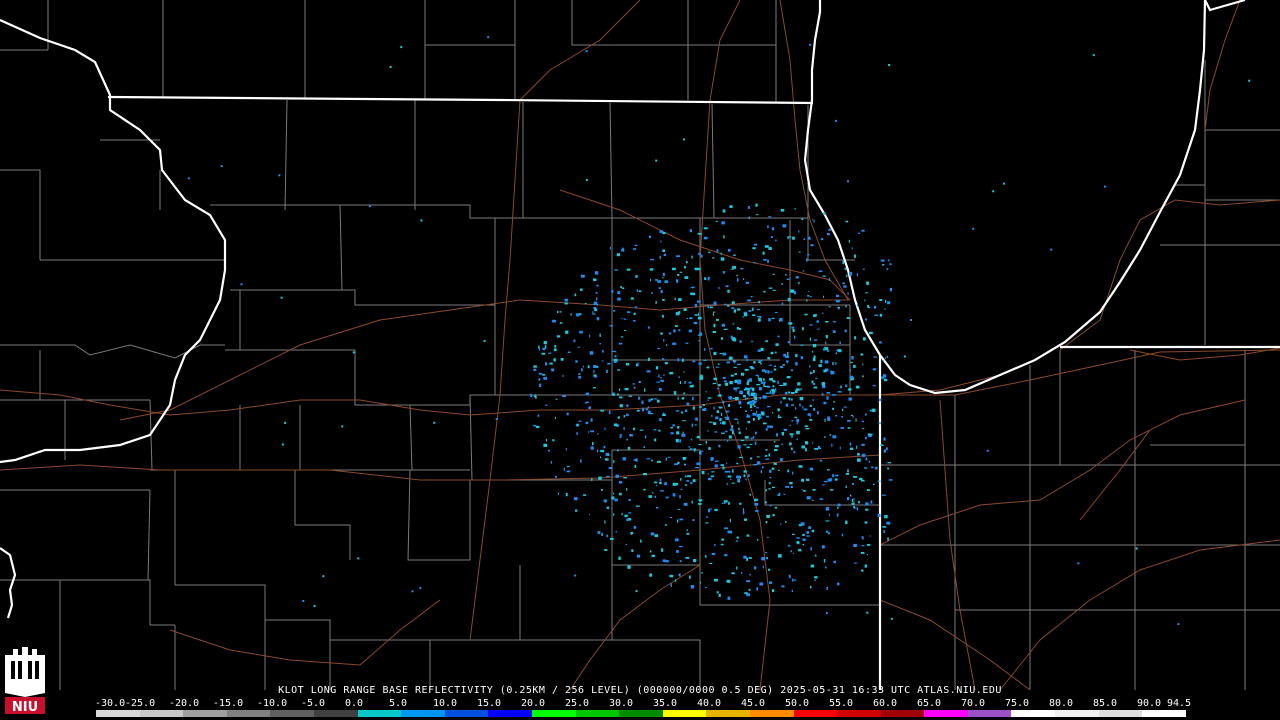 This screenshot has height=720, width=1280. Describe the element at coordinates (841, 703) in the screenshot. I see `scale-label: 55.0` at that location.